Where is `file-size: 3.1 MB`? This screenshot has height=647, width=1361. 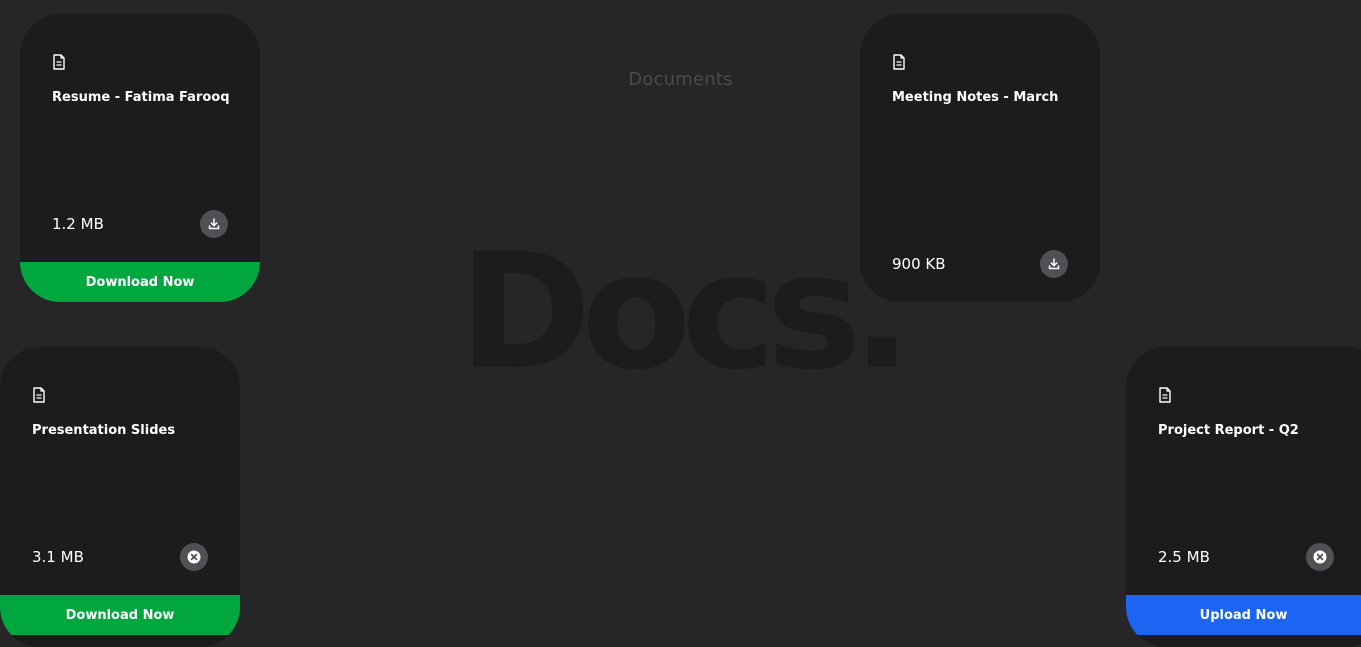
file-size: 3.1 MB is located at coordinates (58, 557).